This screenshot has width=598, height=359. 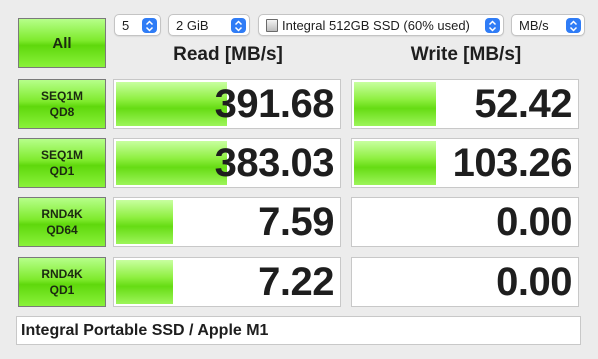 I want to click on test-button-seq1m-qd1: SEQ1M QD1, so click(x=62, y=163).